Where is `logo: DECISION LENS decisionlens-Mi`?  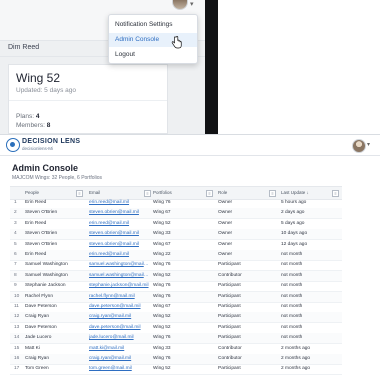
logo: DECISION LENS decisionlens-Mi is located at coordinates (46, 145).